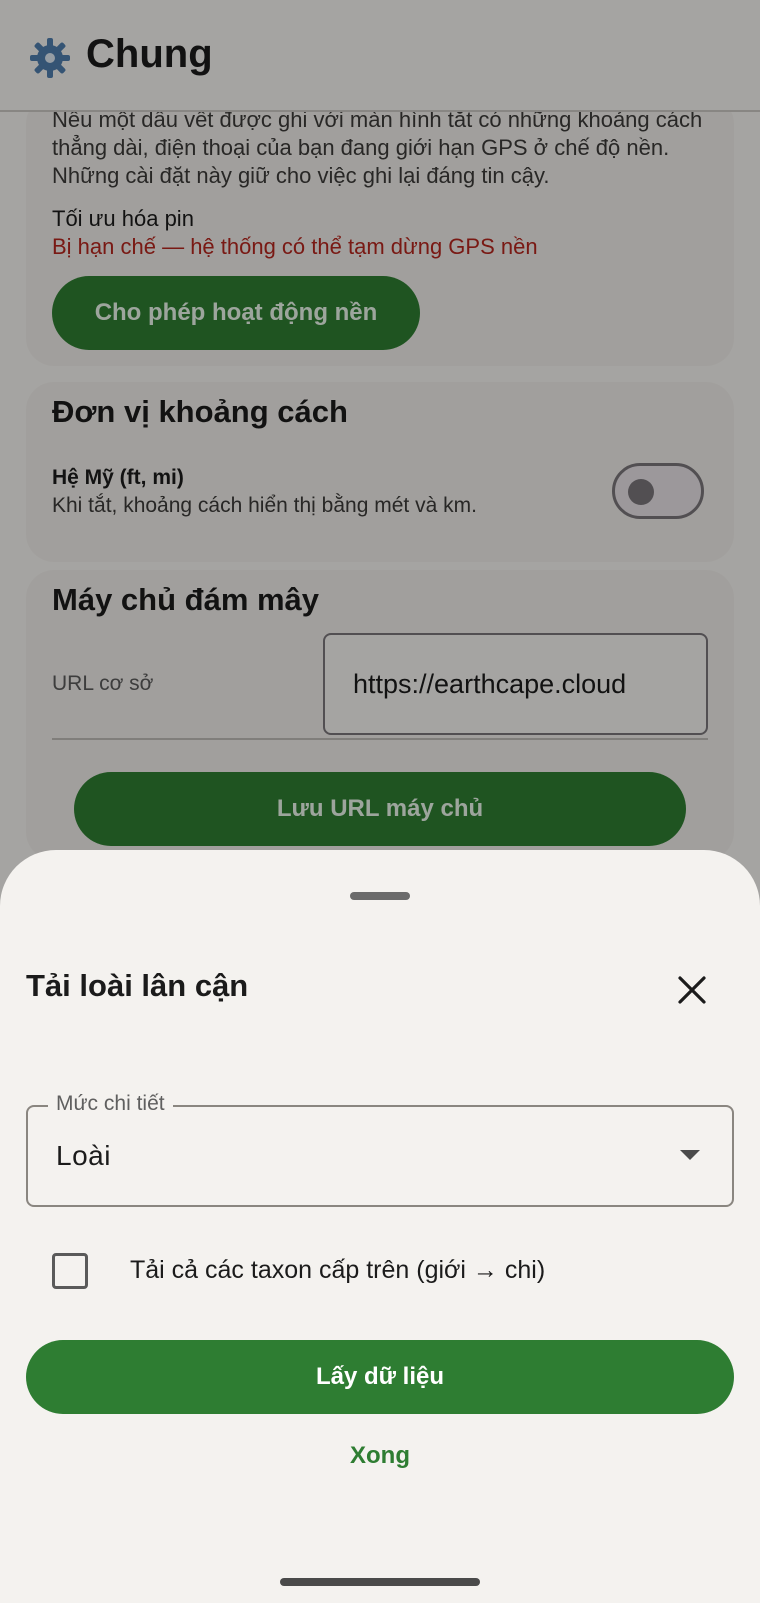 The height and width of the screenshot is (1603, 760). What do you see at coordinates (692, 990) in the screenshot?
I see `close-icon` at bounding box center [692, 990].